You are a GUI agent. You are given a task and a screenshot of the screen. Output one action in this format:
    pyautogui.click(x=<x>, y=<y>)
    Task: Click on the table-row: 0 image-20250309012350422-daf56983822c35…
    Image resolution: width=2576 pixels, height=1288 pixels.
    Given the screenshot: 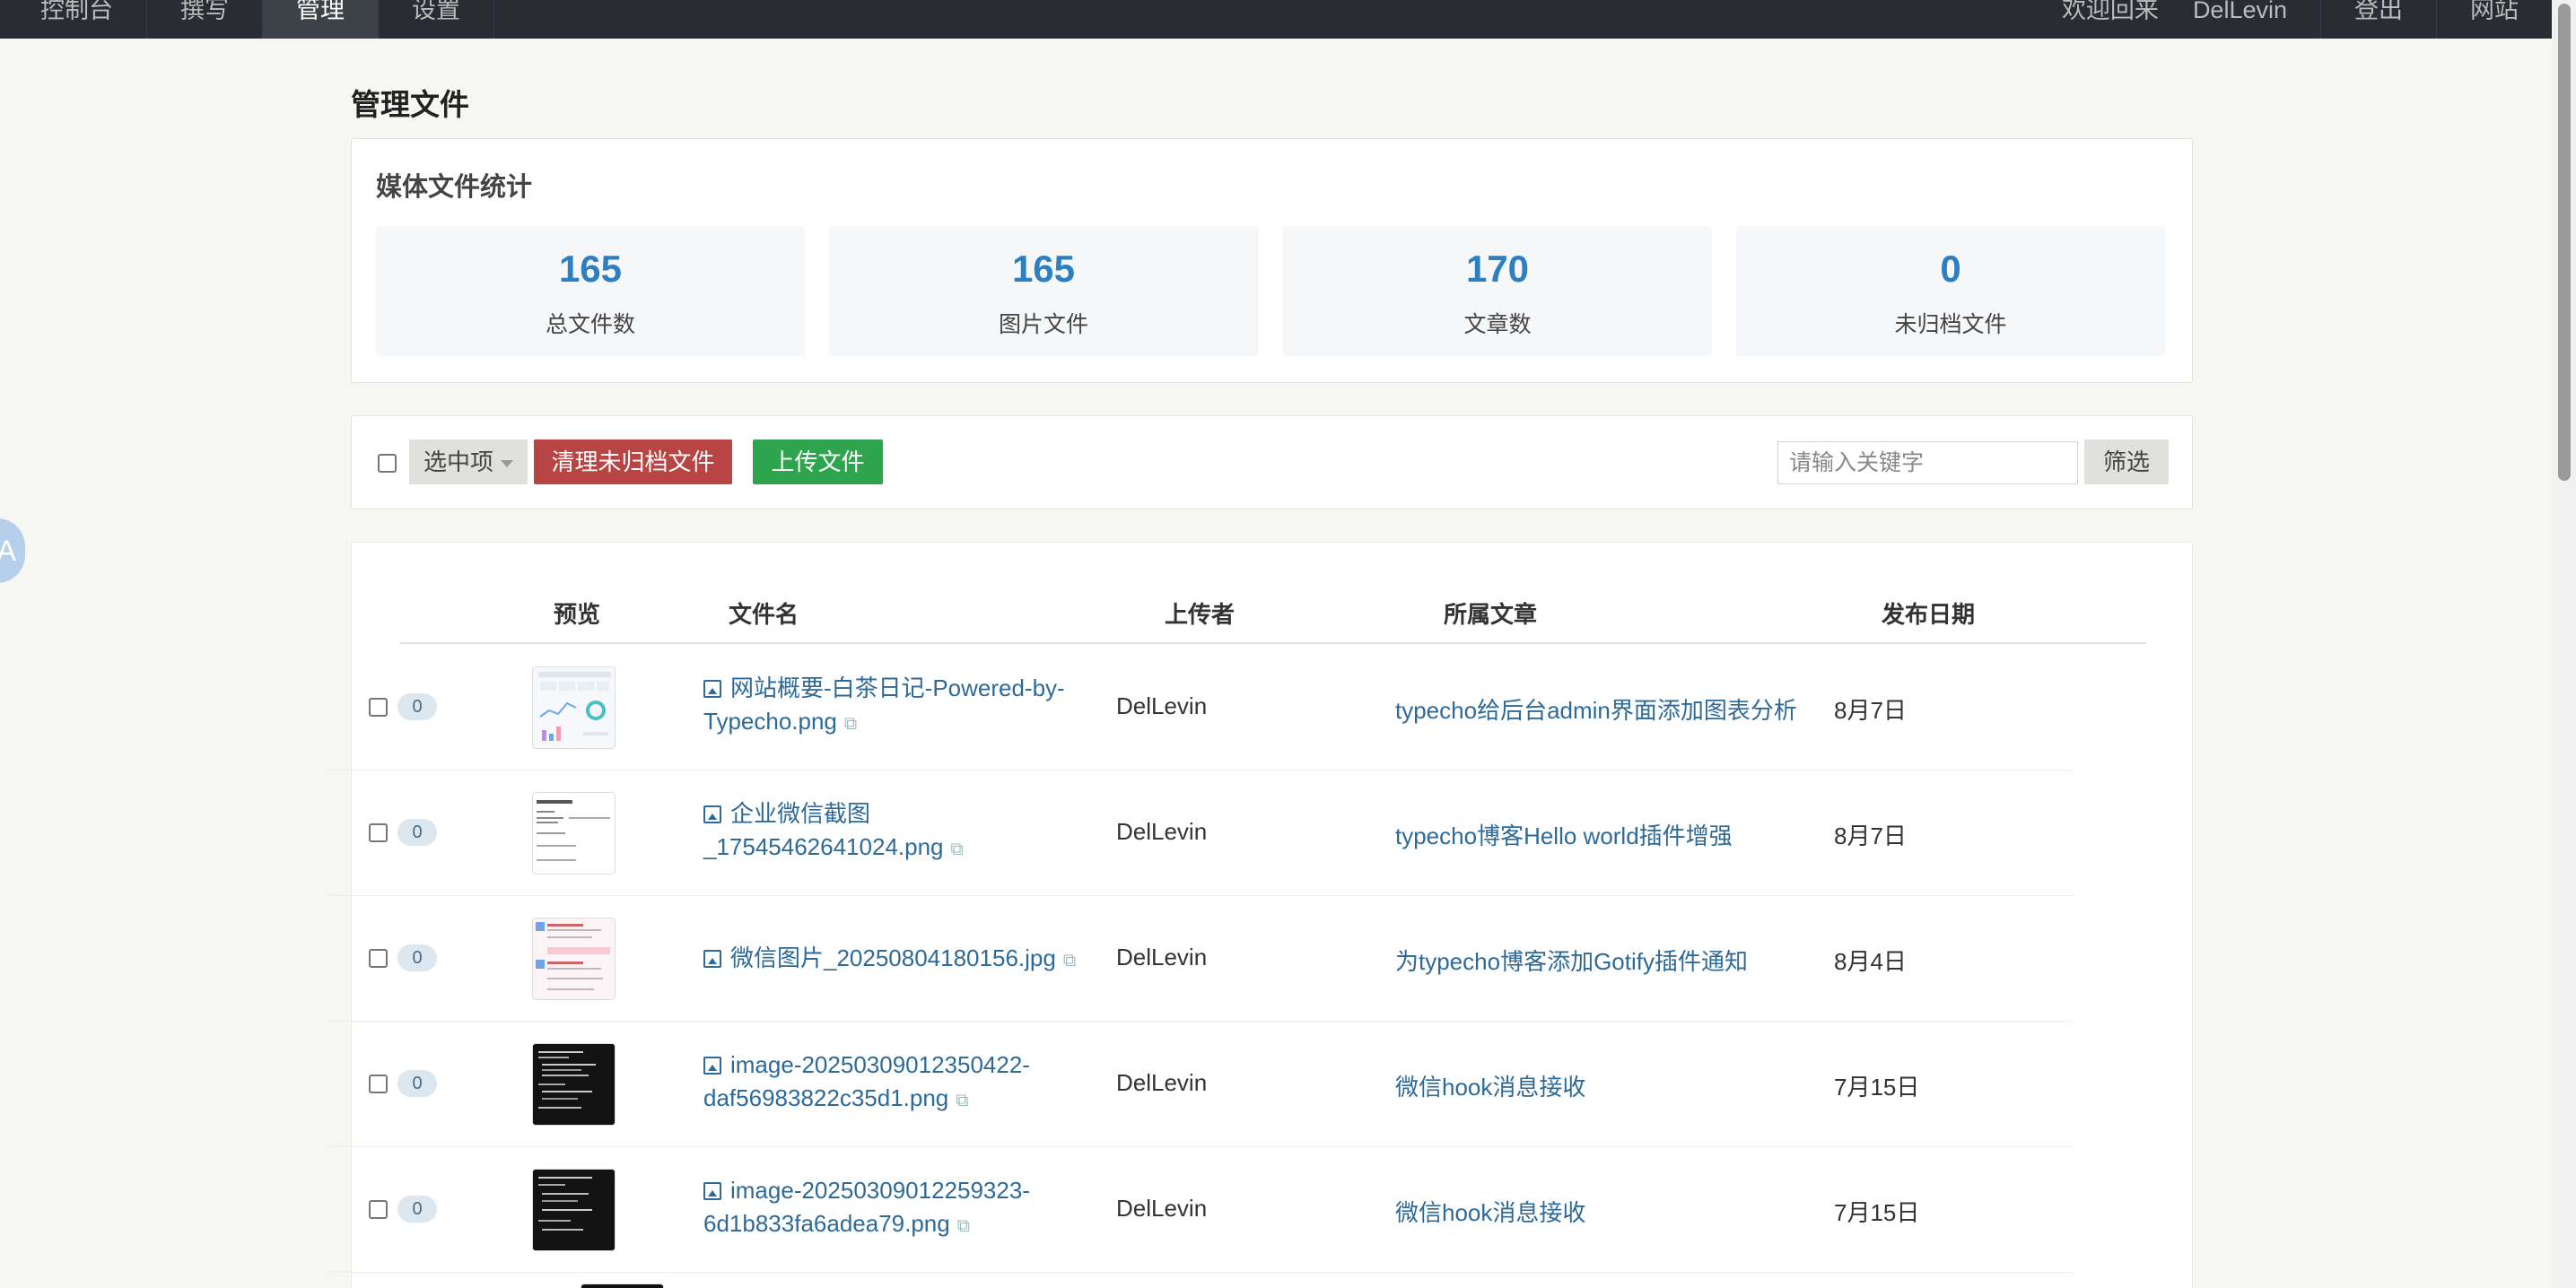 What is the action you would take?
    pyautogui.click(x=1201, y=1084)
    